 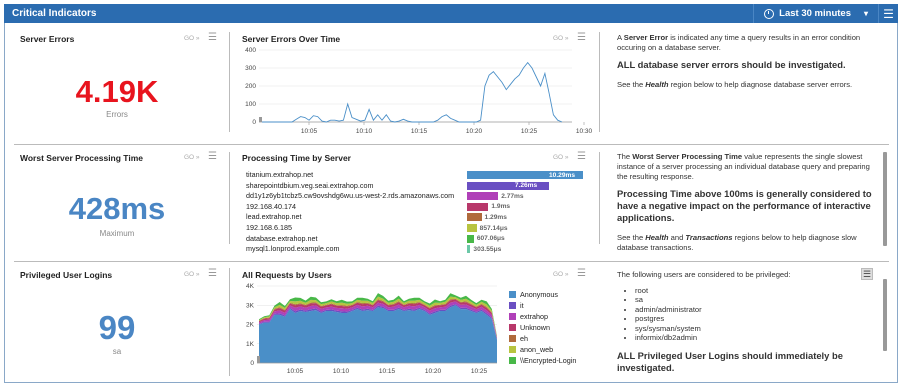 What do you see at coordinates (751, 337) in the screenshot?
I see `privileged-user-item: informix/db2admin` at bounding box center [751, 337].